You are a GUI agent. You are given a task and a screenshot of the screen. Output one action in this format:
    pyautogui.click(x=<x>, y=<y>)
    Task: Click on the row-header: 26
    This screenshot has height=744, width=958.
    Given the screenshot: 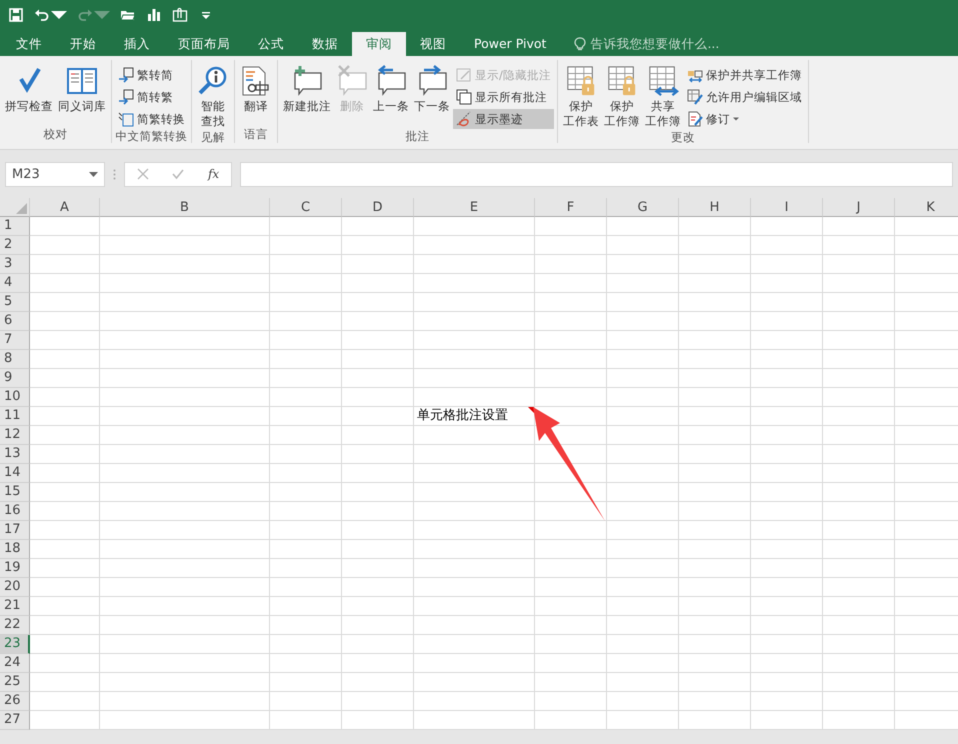 What is the action you would take?
    pyautogui.click(x=15, y=701)
    